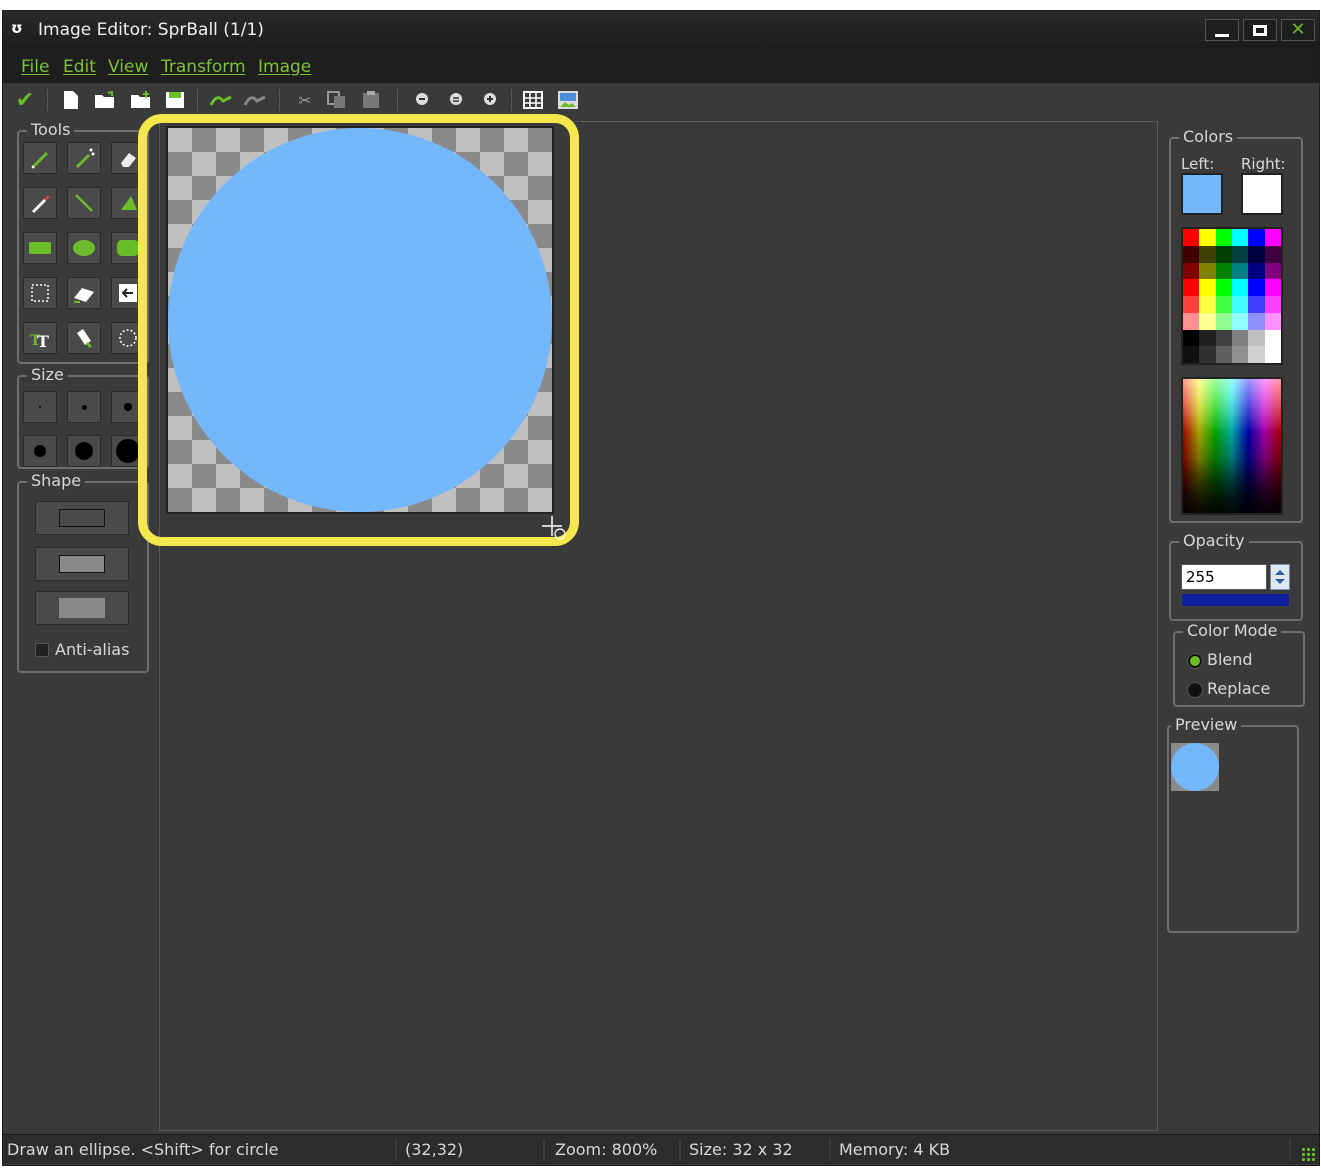  What do you see at coordinates (1280, 577) in the screenshot?
I see `opacity-spinner` at bounding box center [1280, 577].